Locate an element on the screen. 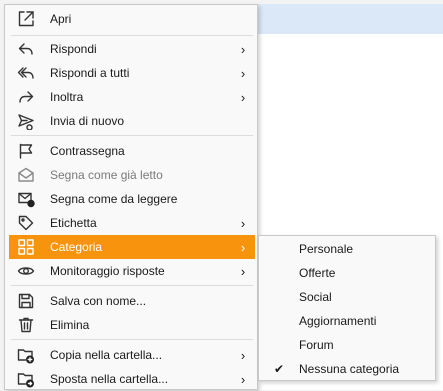  menu-item-copia-nella-cartella: Copia nella cartella... › is located at coordinates (132, 355).